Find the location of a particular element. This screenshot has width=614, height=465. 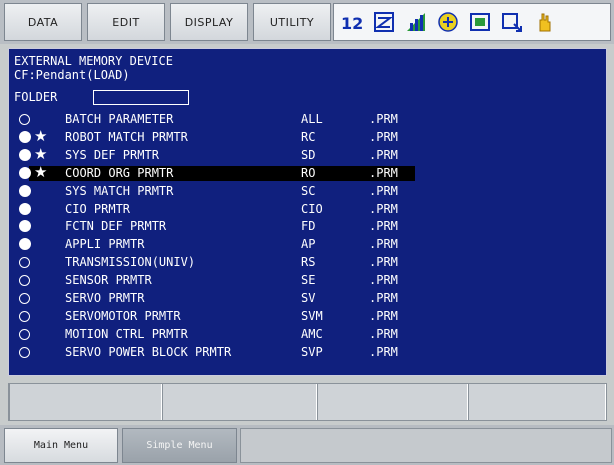

item-code: CIO is located at coordinates (312, 208).